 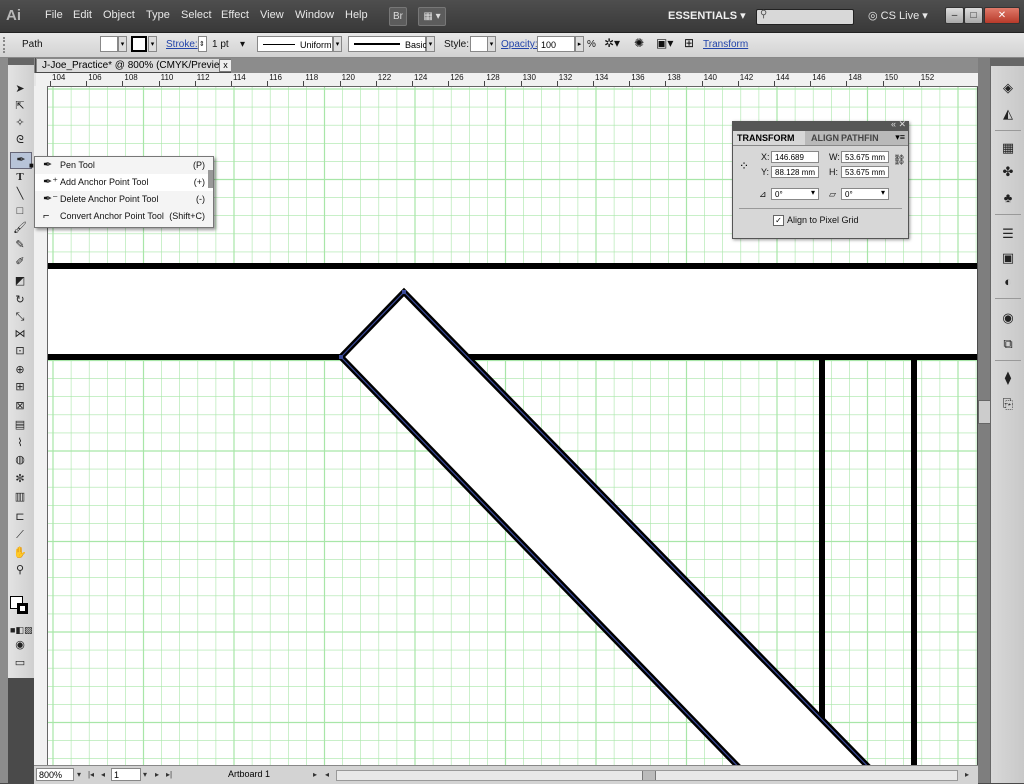 I want to click on reference-point-icon: ⁘, so click(x=747, y=166).